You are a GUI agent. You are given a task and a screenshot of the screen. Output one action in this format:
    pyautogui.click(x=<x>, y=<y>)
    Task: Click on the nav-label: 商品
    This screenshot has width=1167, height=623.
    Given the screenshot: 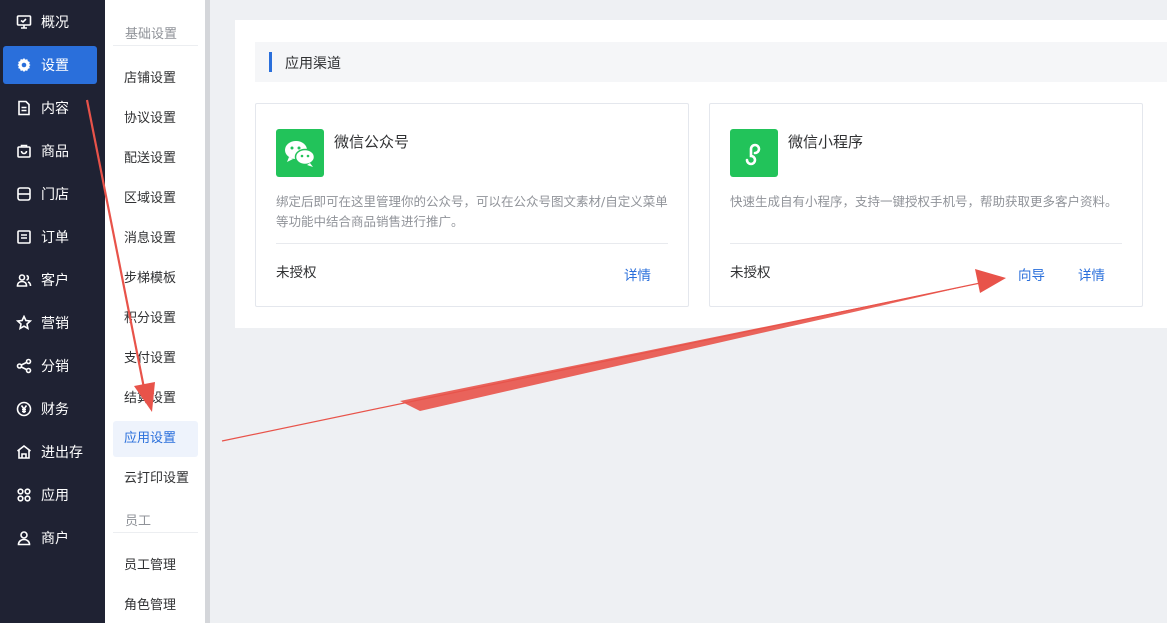 What is the action you would take?
    pyautogui.click(x=55, y=152)
    